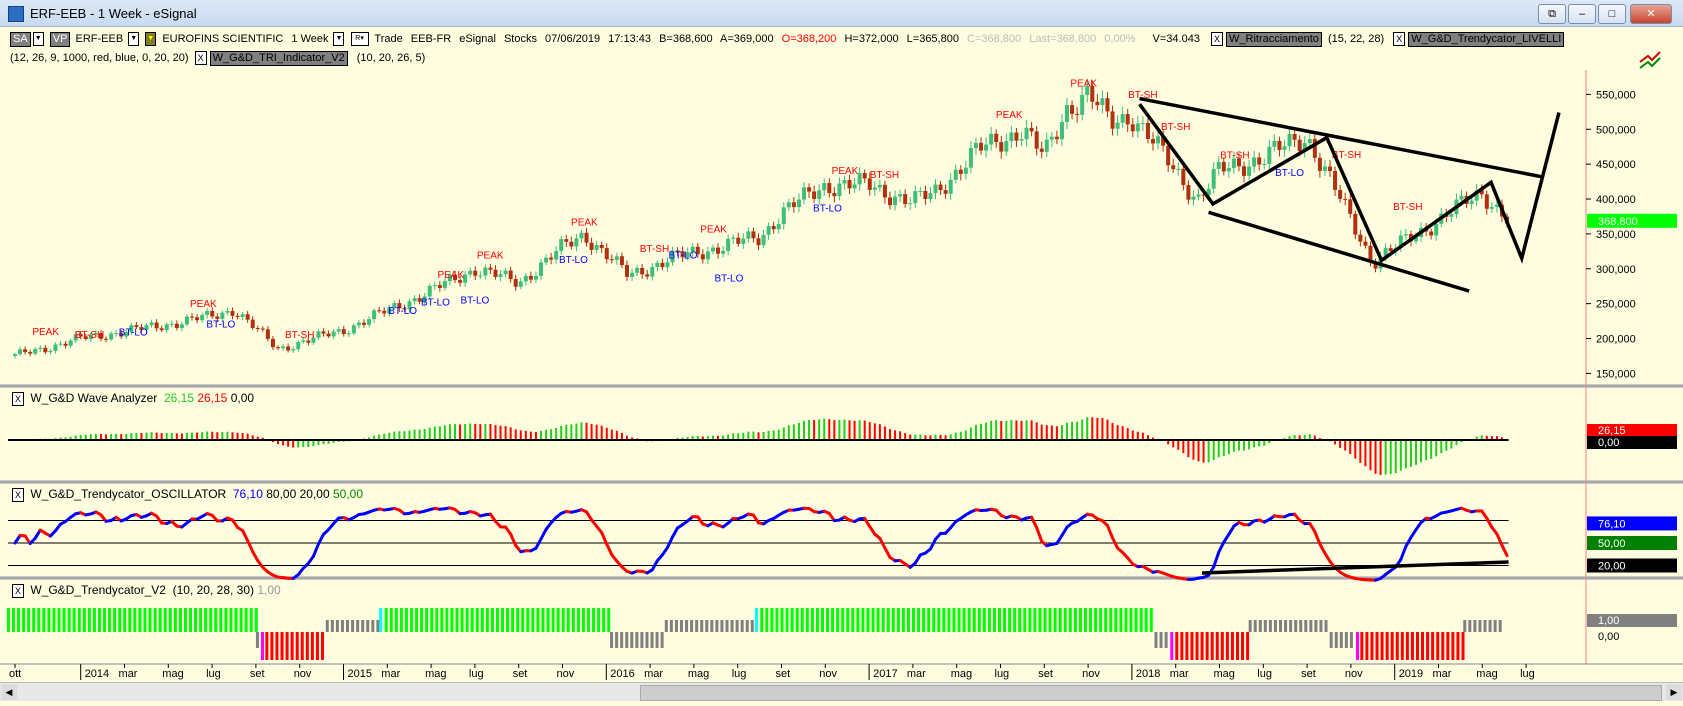 Image resolution: width=1683 pixels, height=706 pixels. I want to click on sa-button: SA, so click(20, 39).